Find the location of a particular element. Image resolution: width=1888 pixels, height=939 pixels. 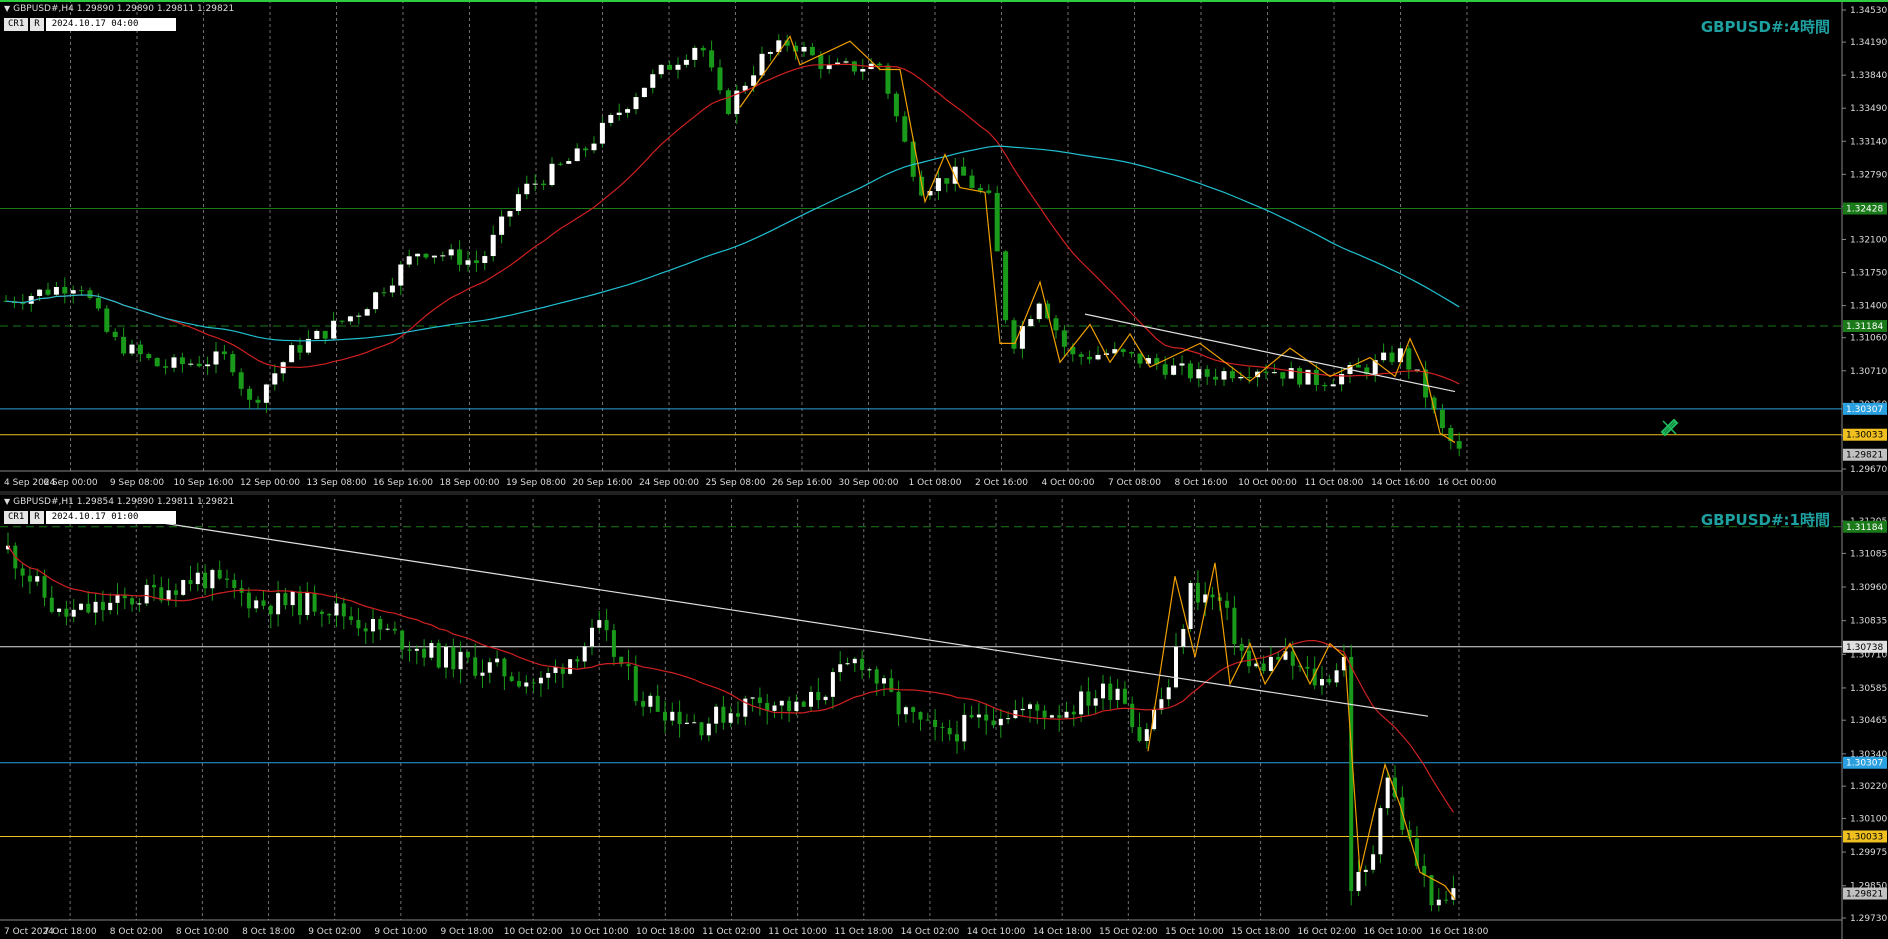

time-label: 1 Oct 08:00 is located at coordinates (935, 483).